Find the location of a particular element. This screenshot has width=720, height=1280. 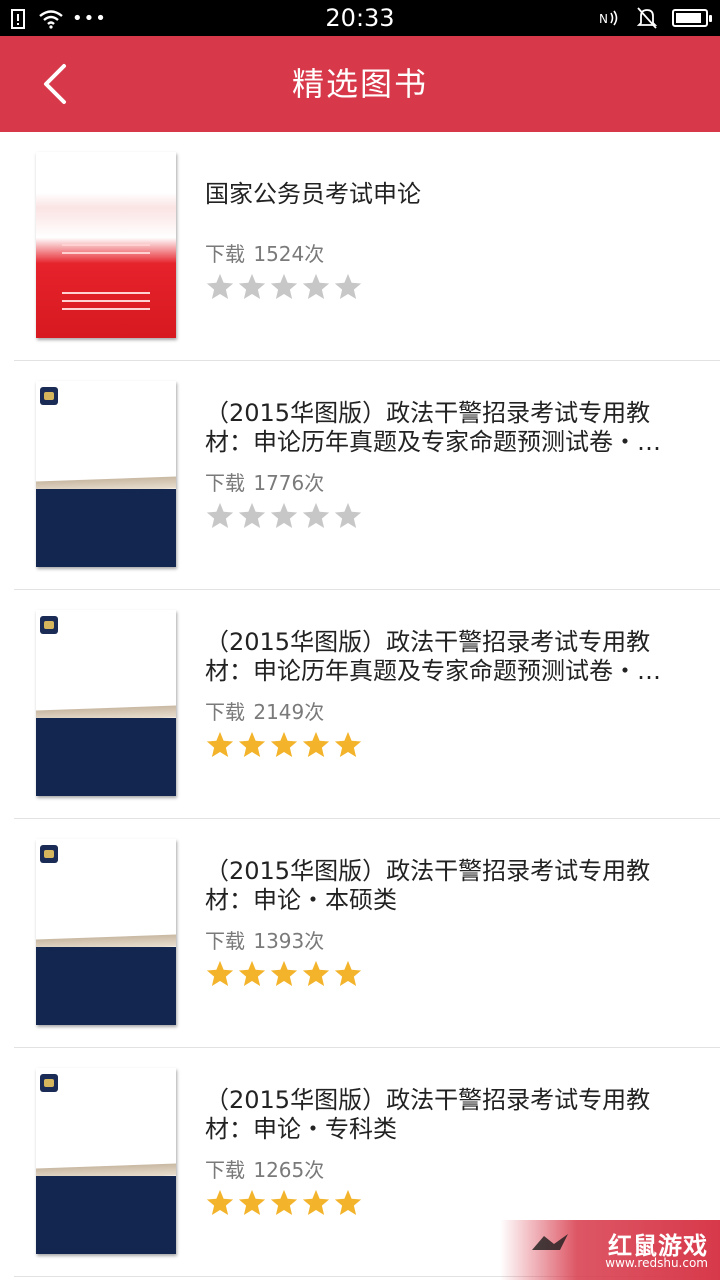

download-count: 下载 1776次 is located at coordinates (264, 481).